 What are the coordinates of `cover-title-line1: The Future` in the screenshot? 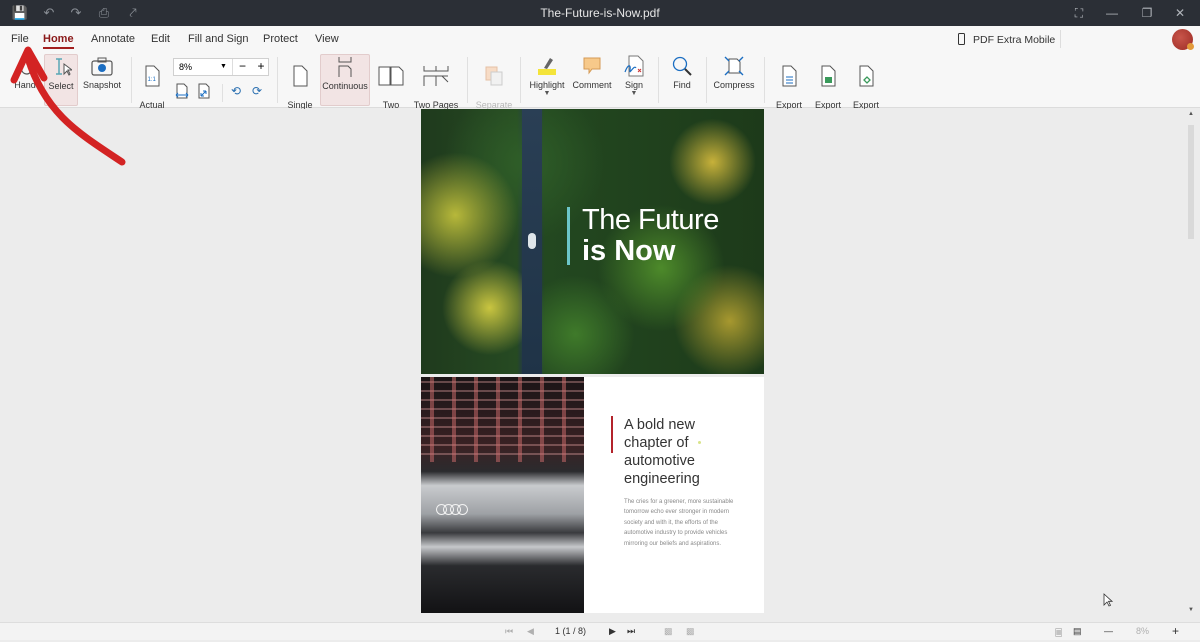 It's located at (650, 220).